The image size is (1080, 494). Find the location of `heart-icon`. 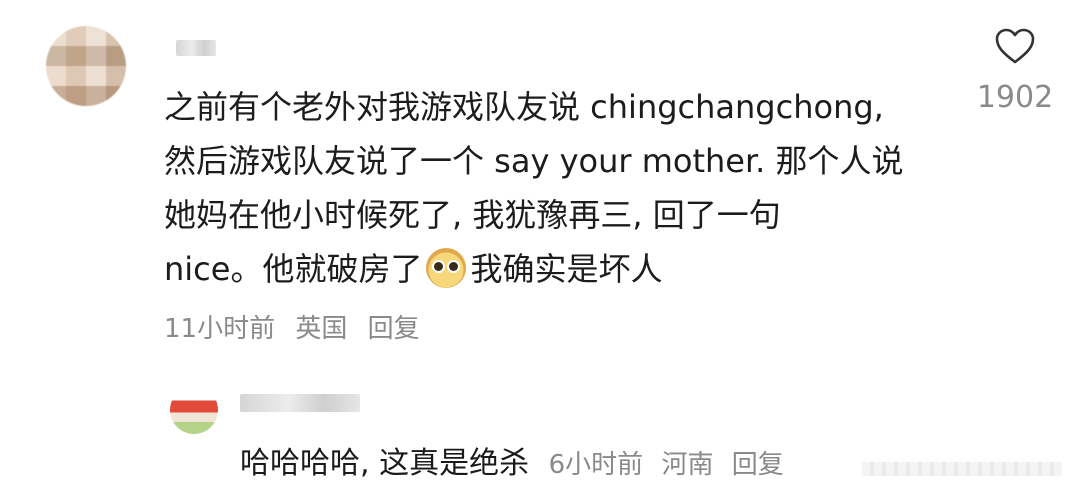

heart-icon is located at coordinates (1015, 46).